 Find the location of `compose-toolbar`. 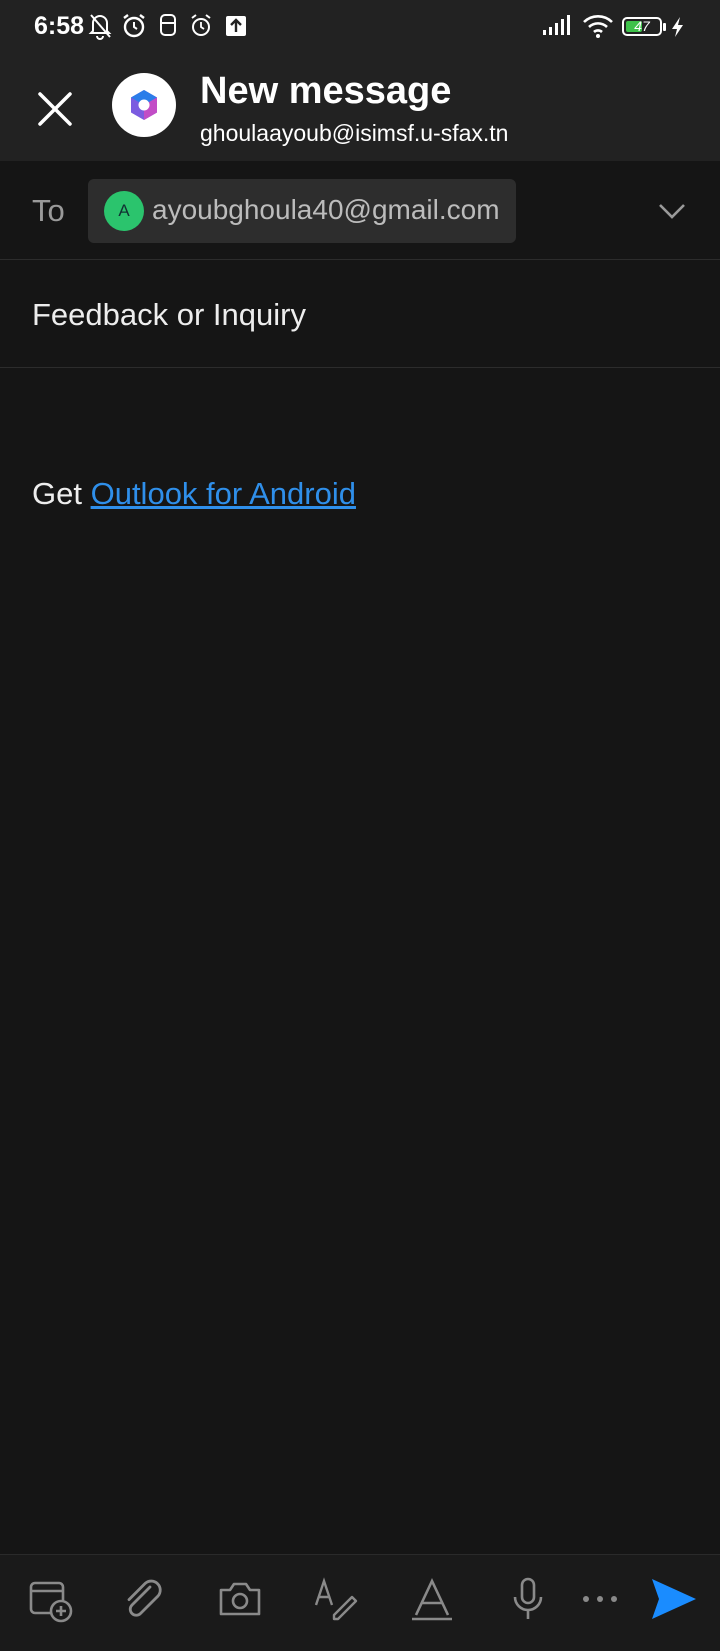

compose-toolbar is located at coordinates (360, 1602).